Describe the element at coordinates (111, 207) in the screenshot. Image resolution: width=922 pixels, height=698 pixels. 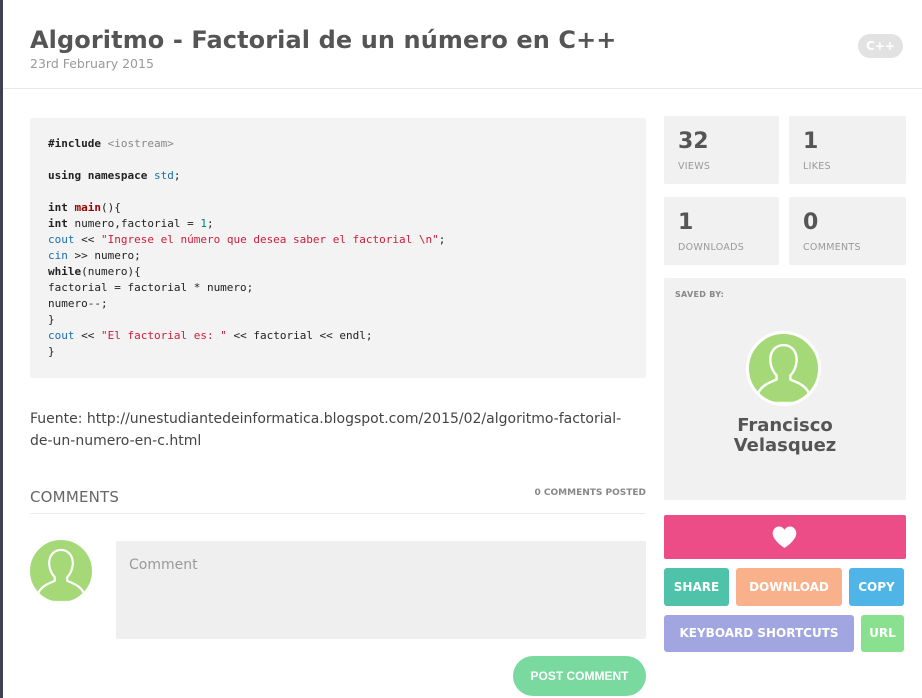
I see `code-token: (){` at that location.